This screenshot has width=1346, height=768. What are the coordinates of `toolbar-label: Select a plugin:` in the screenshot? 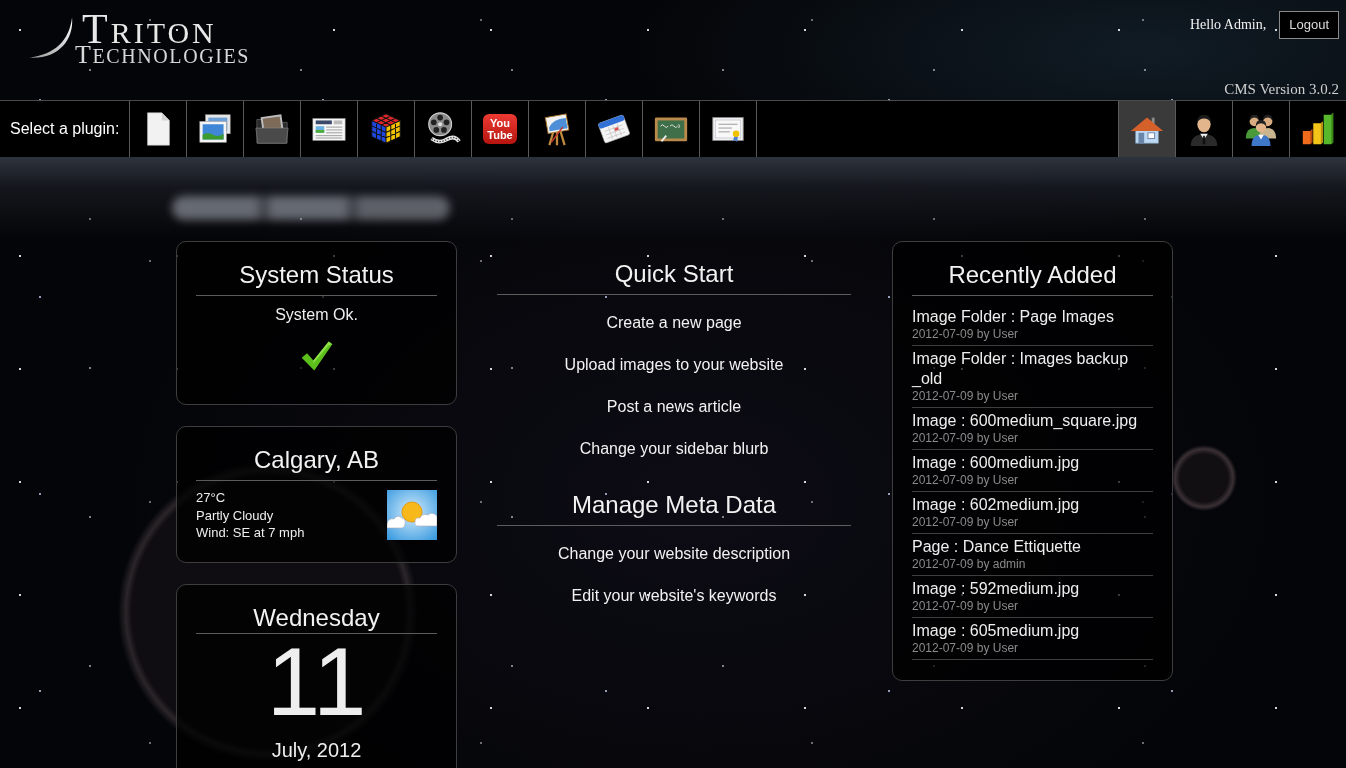 It's located at (65, 129).